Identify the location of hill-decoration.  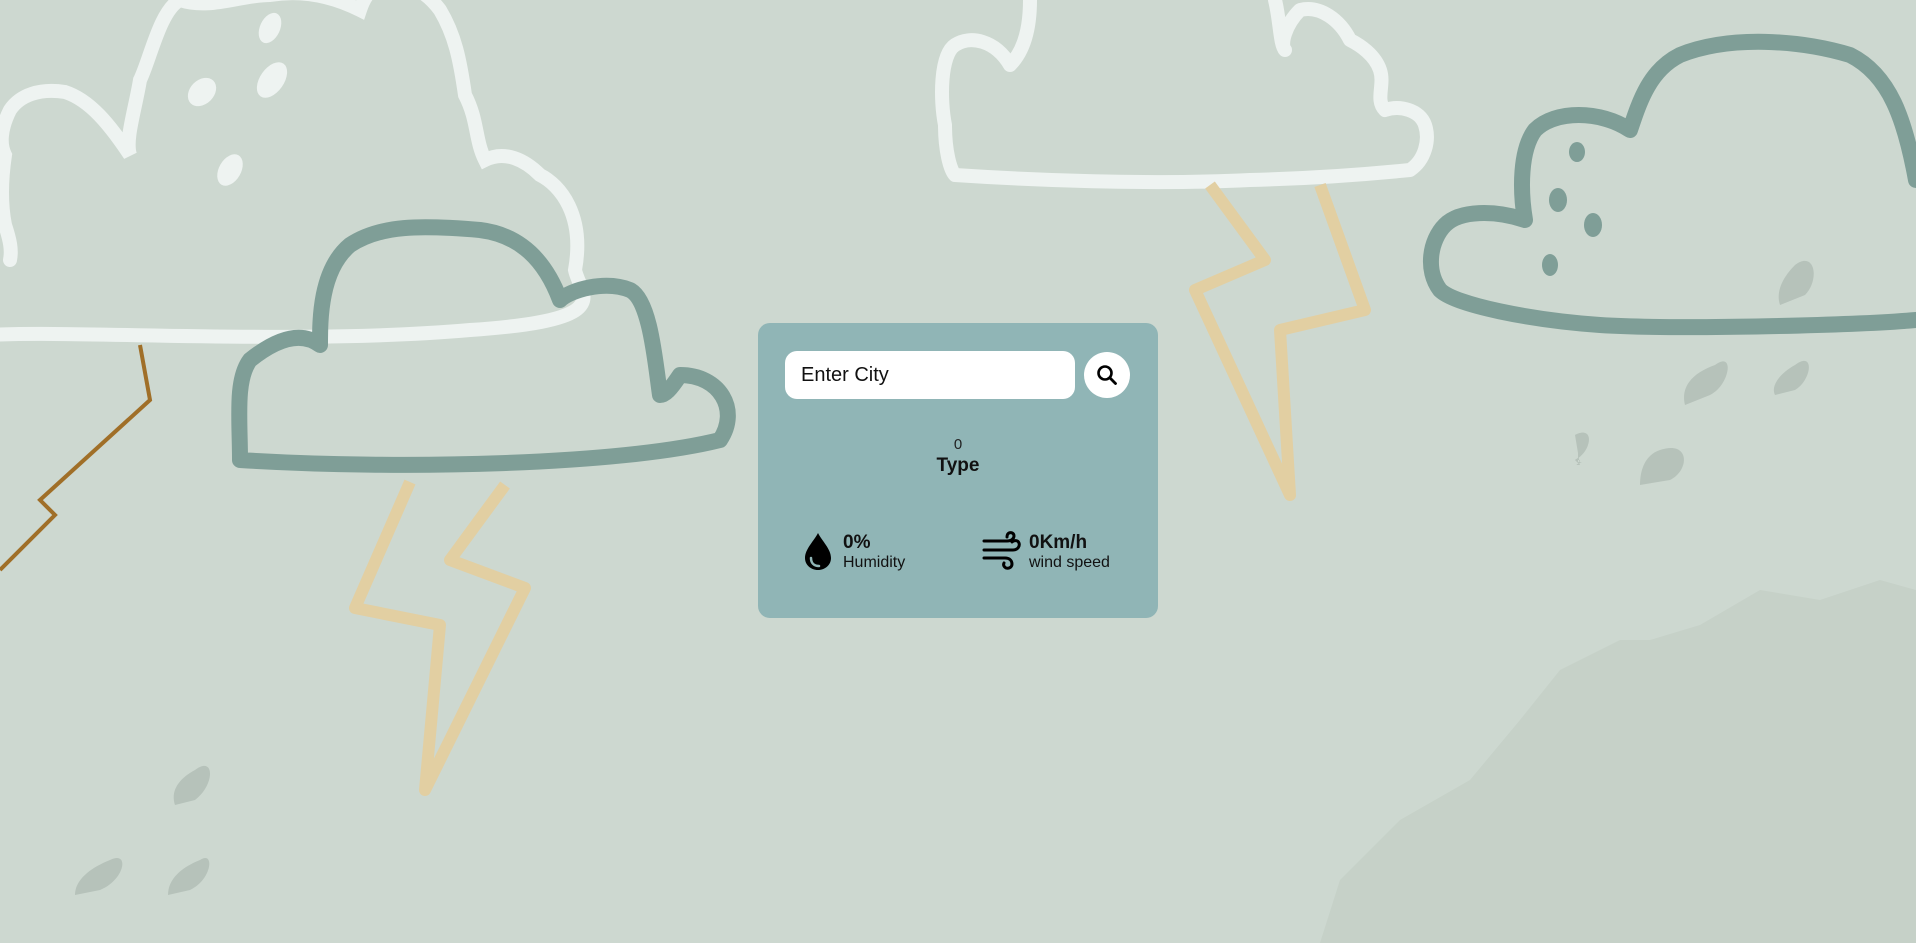
(1618, 761).